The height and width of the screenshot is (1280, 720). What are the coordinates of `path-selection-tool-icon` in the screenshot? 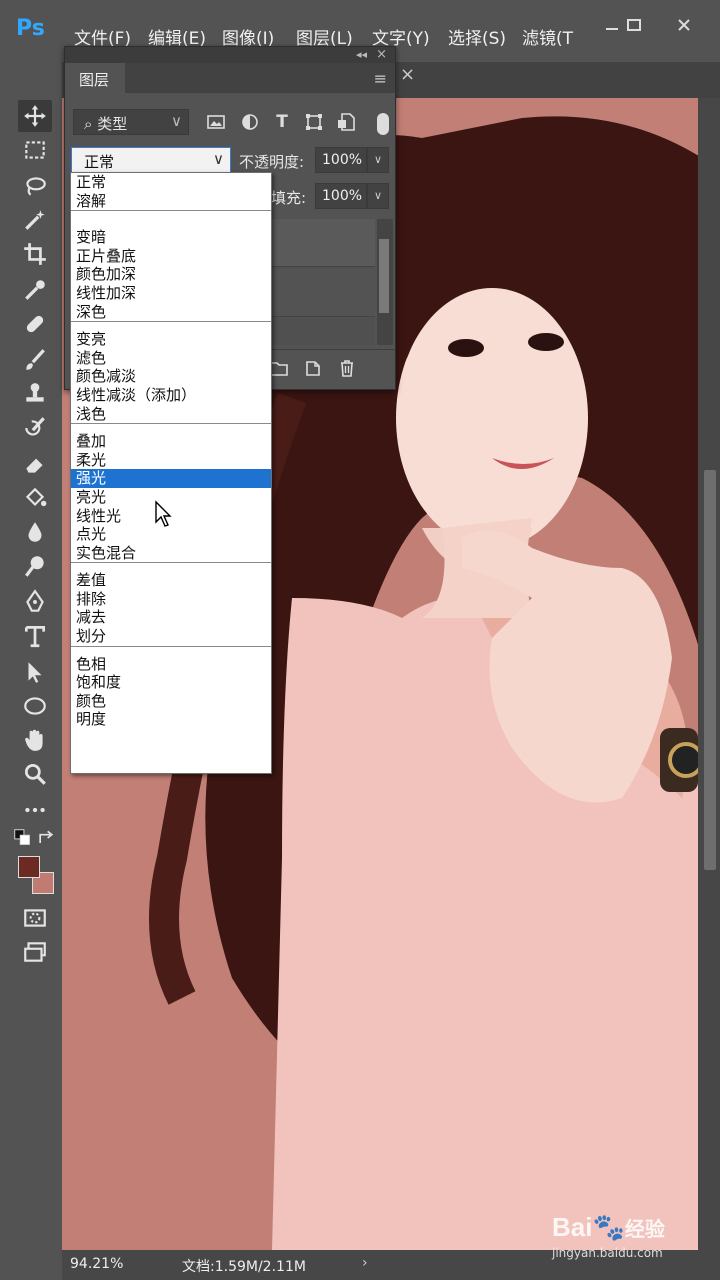 It's located at (35, 672).